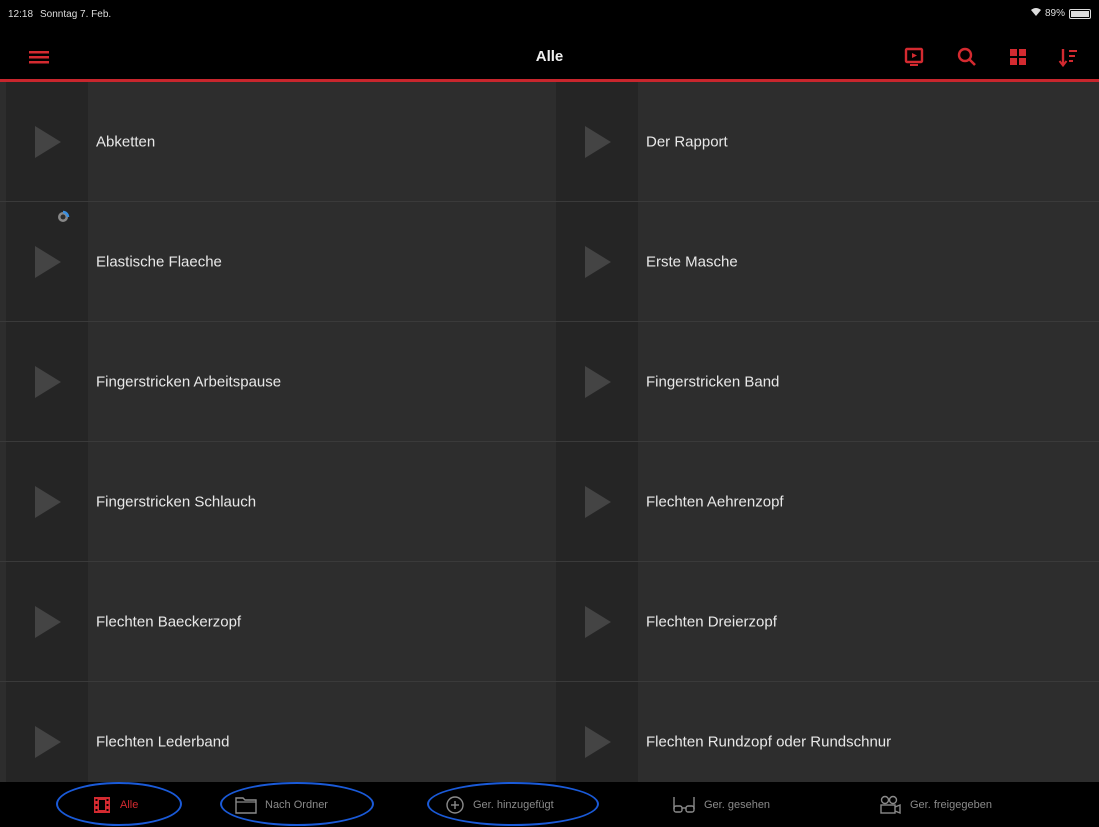 The width and height of the screenshot is (1099, 827). What do you see at coordinates (824, 262) in the screenshot?
I see `video-item: Erste Masche` at bounding box center [824, 262].